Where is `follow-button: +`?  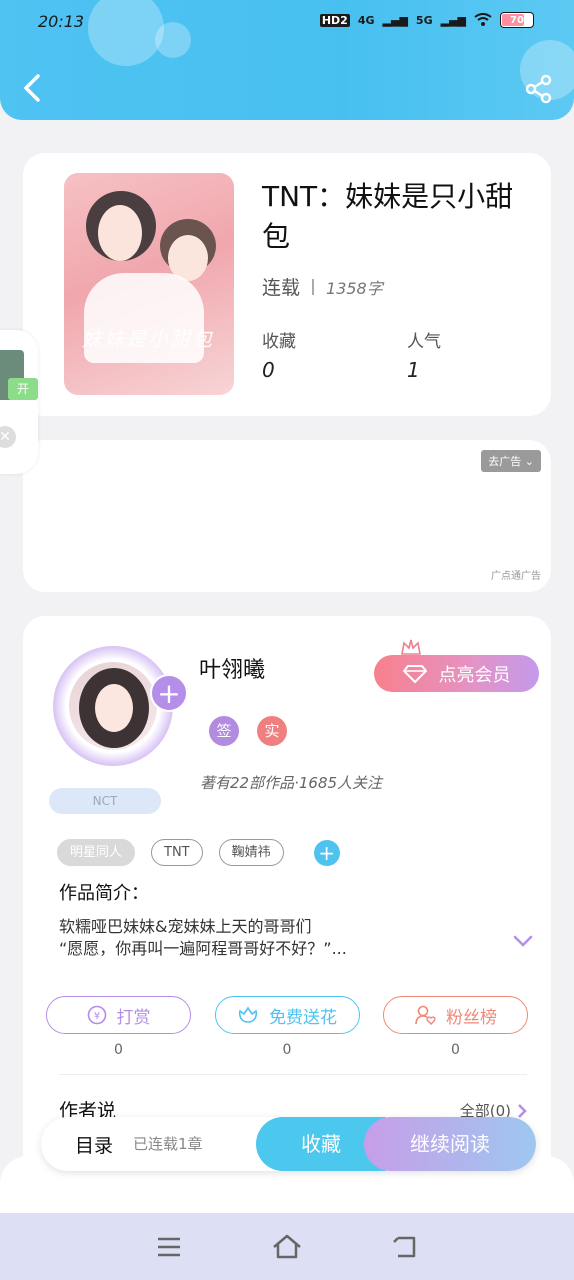
follow-button: + is located at coordinates (169, 693).